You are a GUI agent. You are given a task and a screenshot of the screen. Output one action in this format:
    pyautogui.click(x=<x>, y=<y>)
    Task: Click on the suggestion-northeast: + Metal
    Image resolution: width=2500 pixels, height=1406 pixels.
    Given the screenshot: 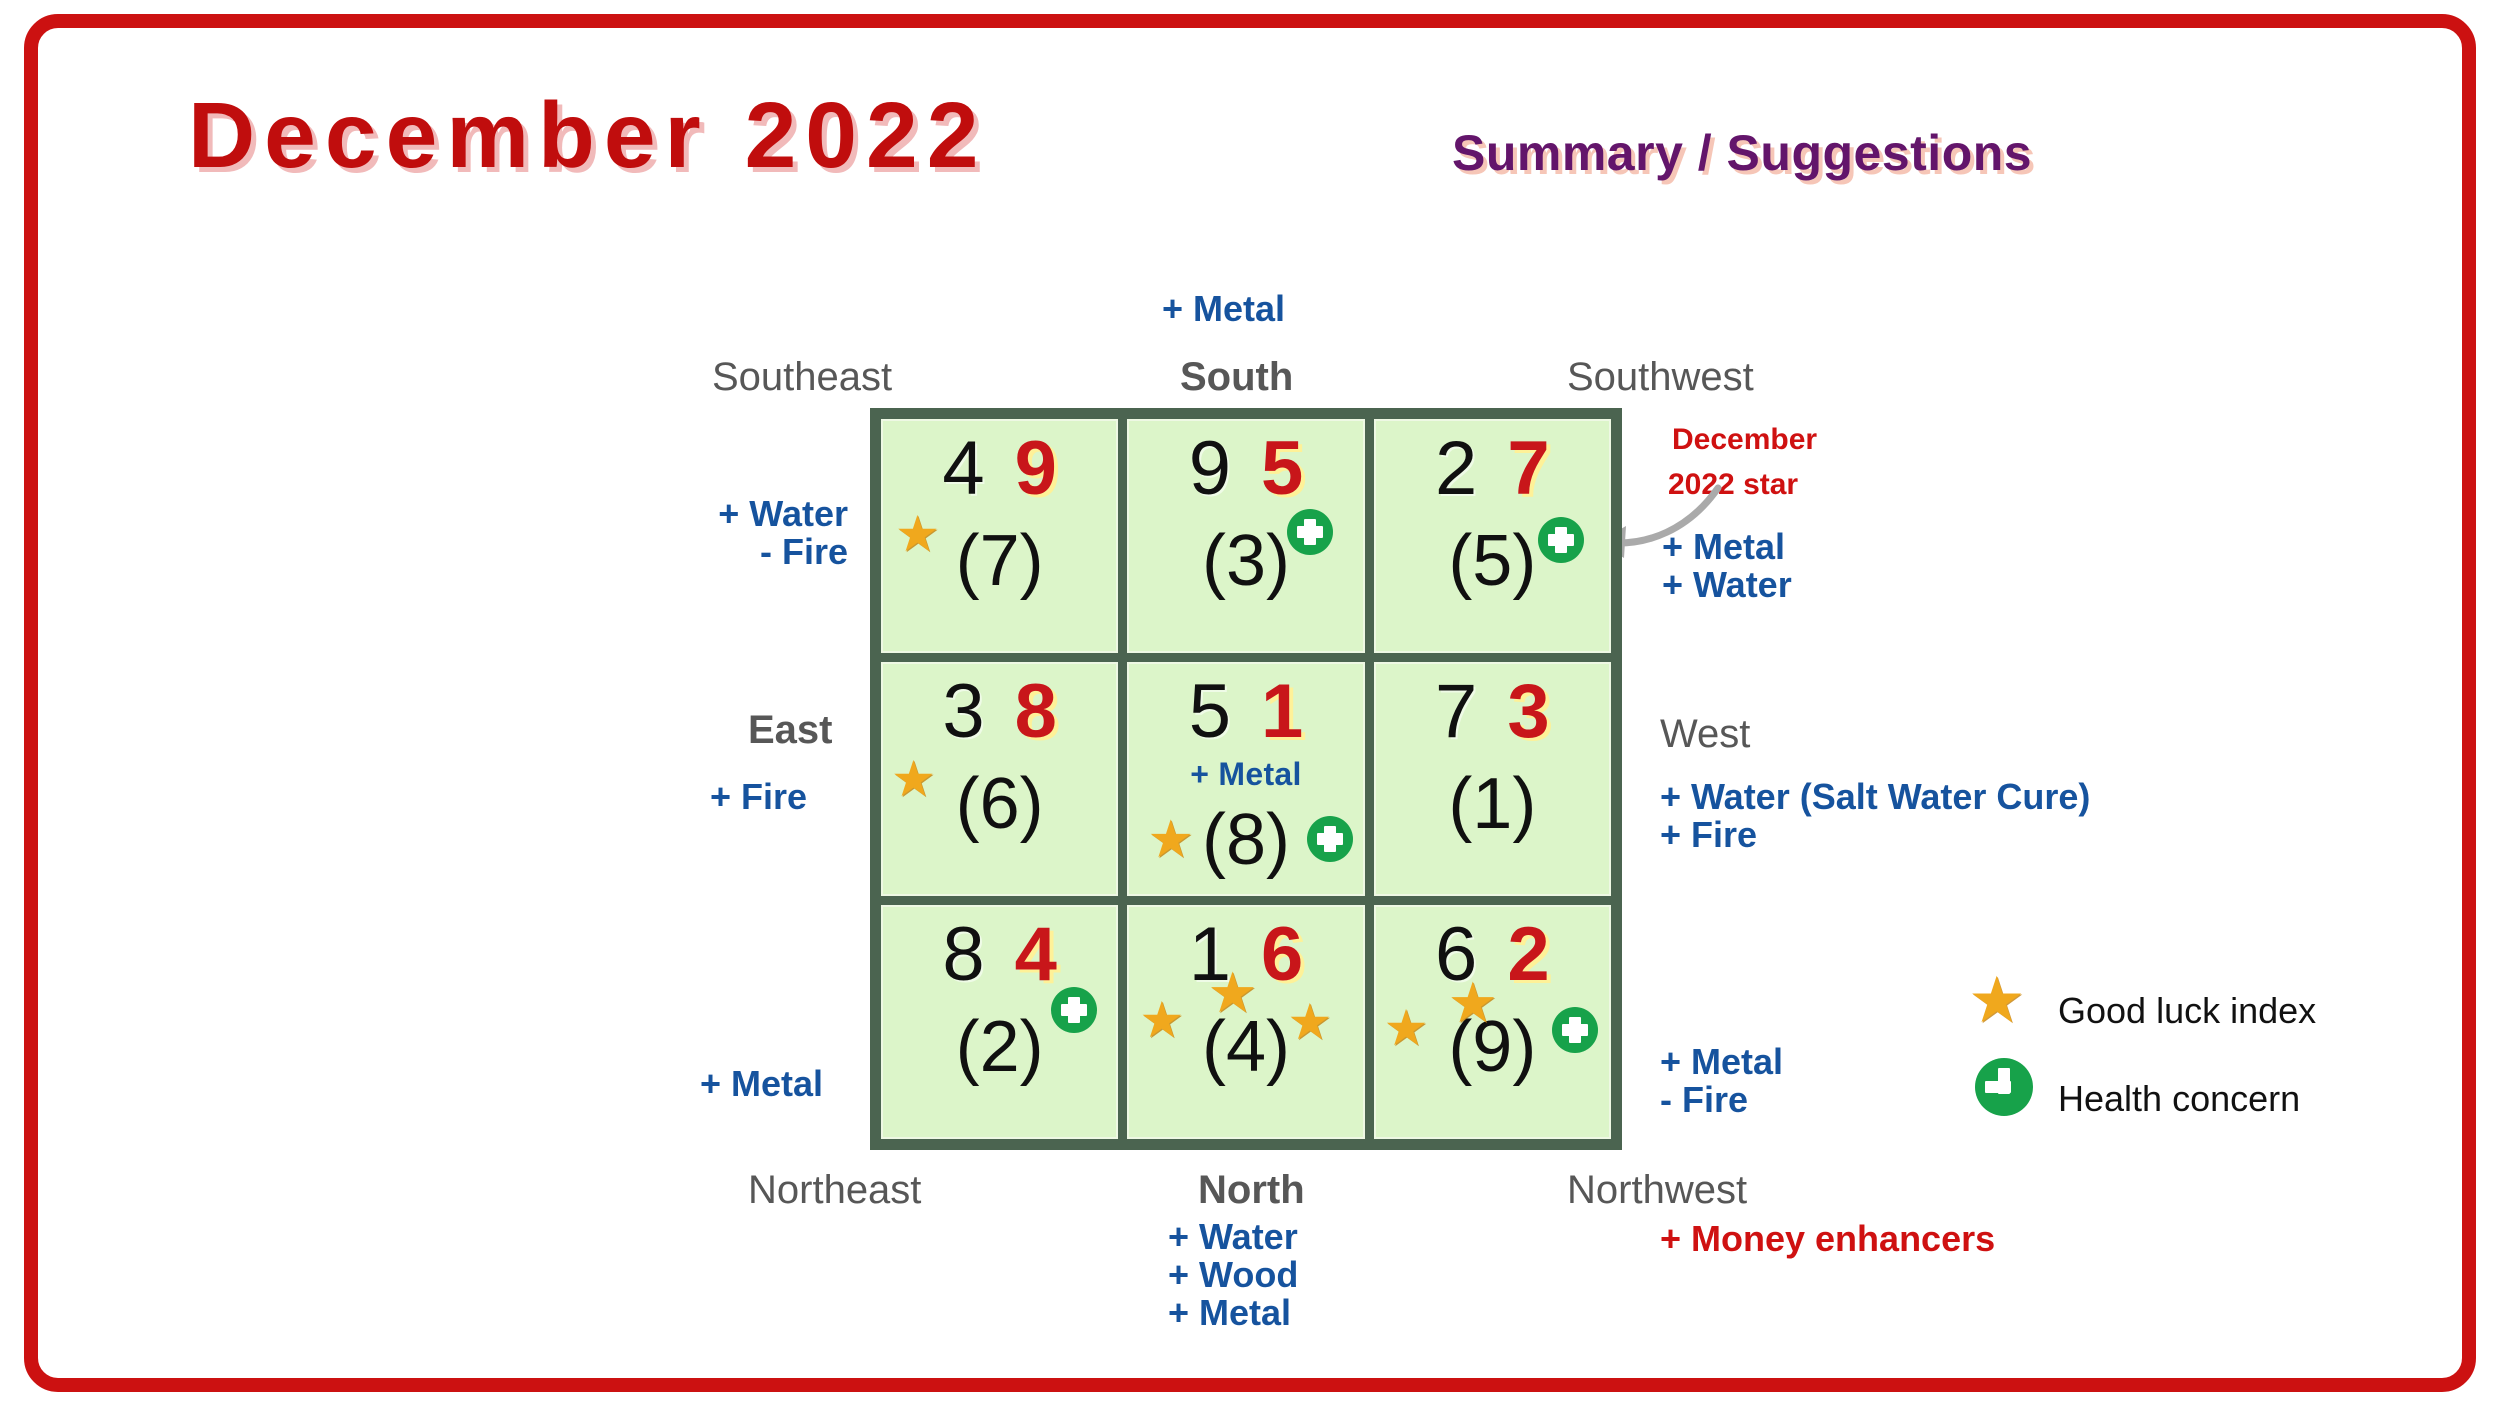 What is the action you would take?
    pyautogui.click(x=762, y=1083)
    